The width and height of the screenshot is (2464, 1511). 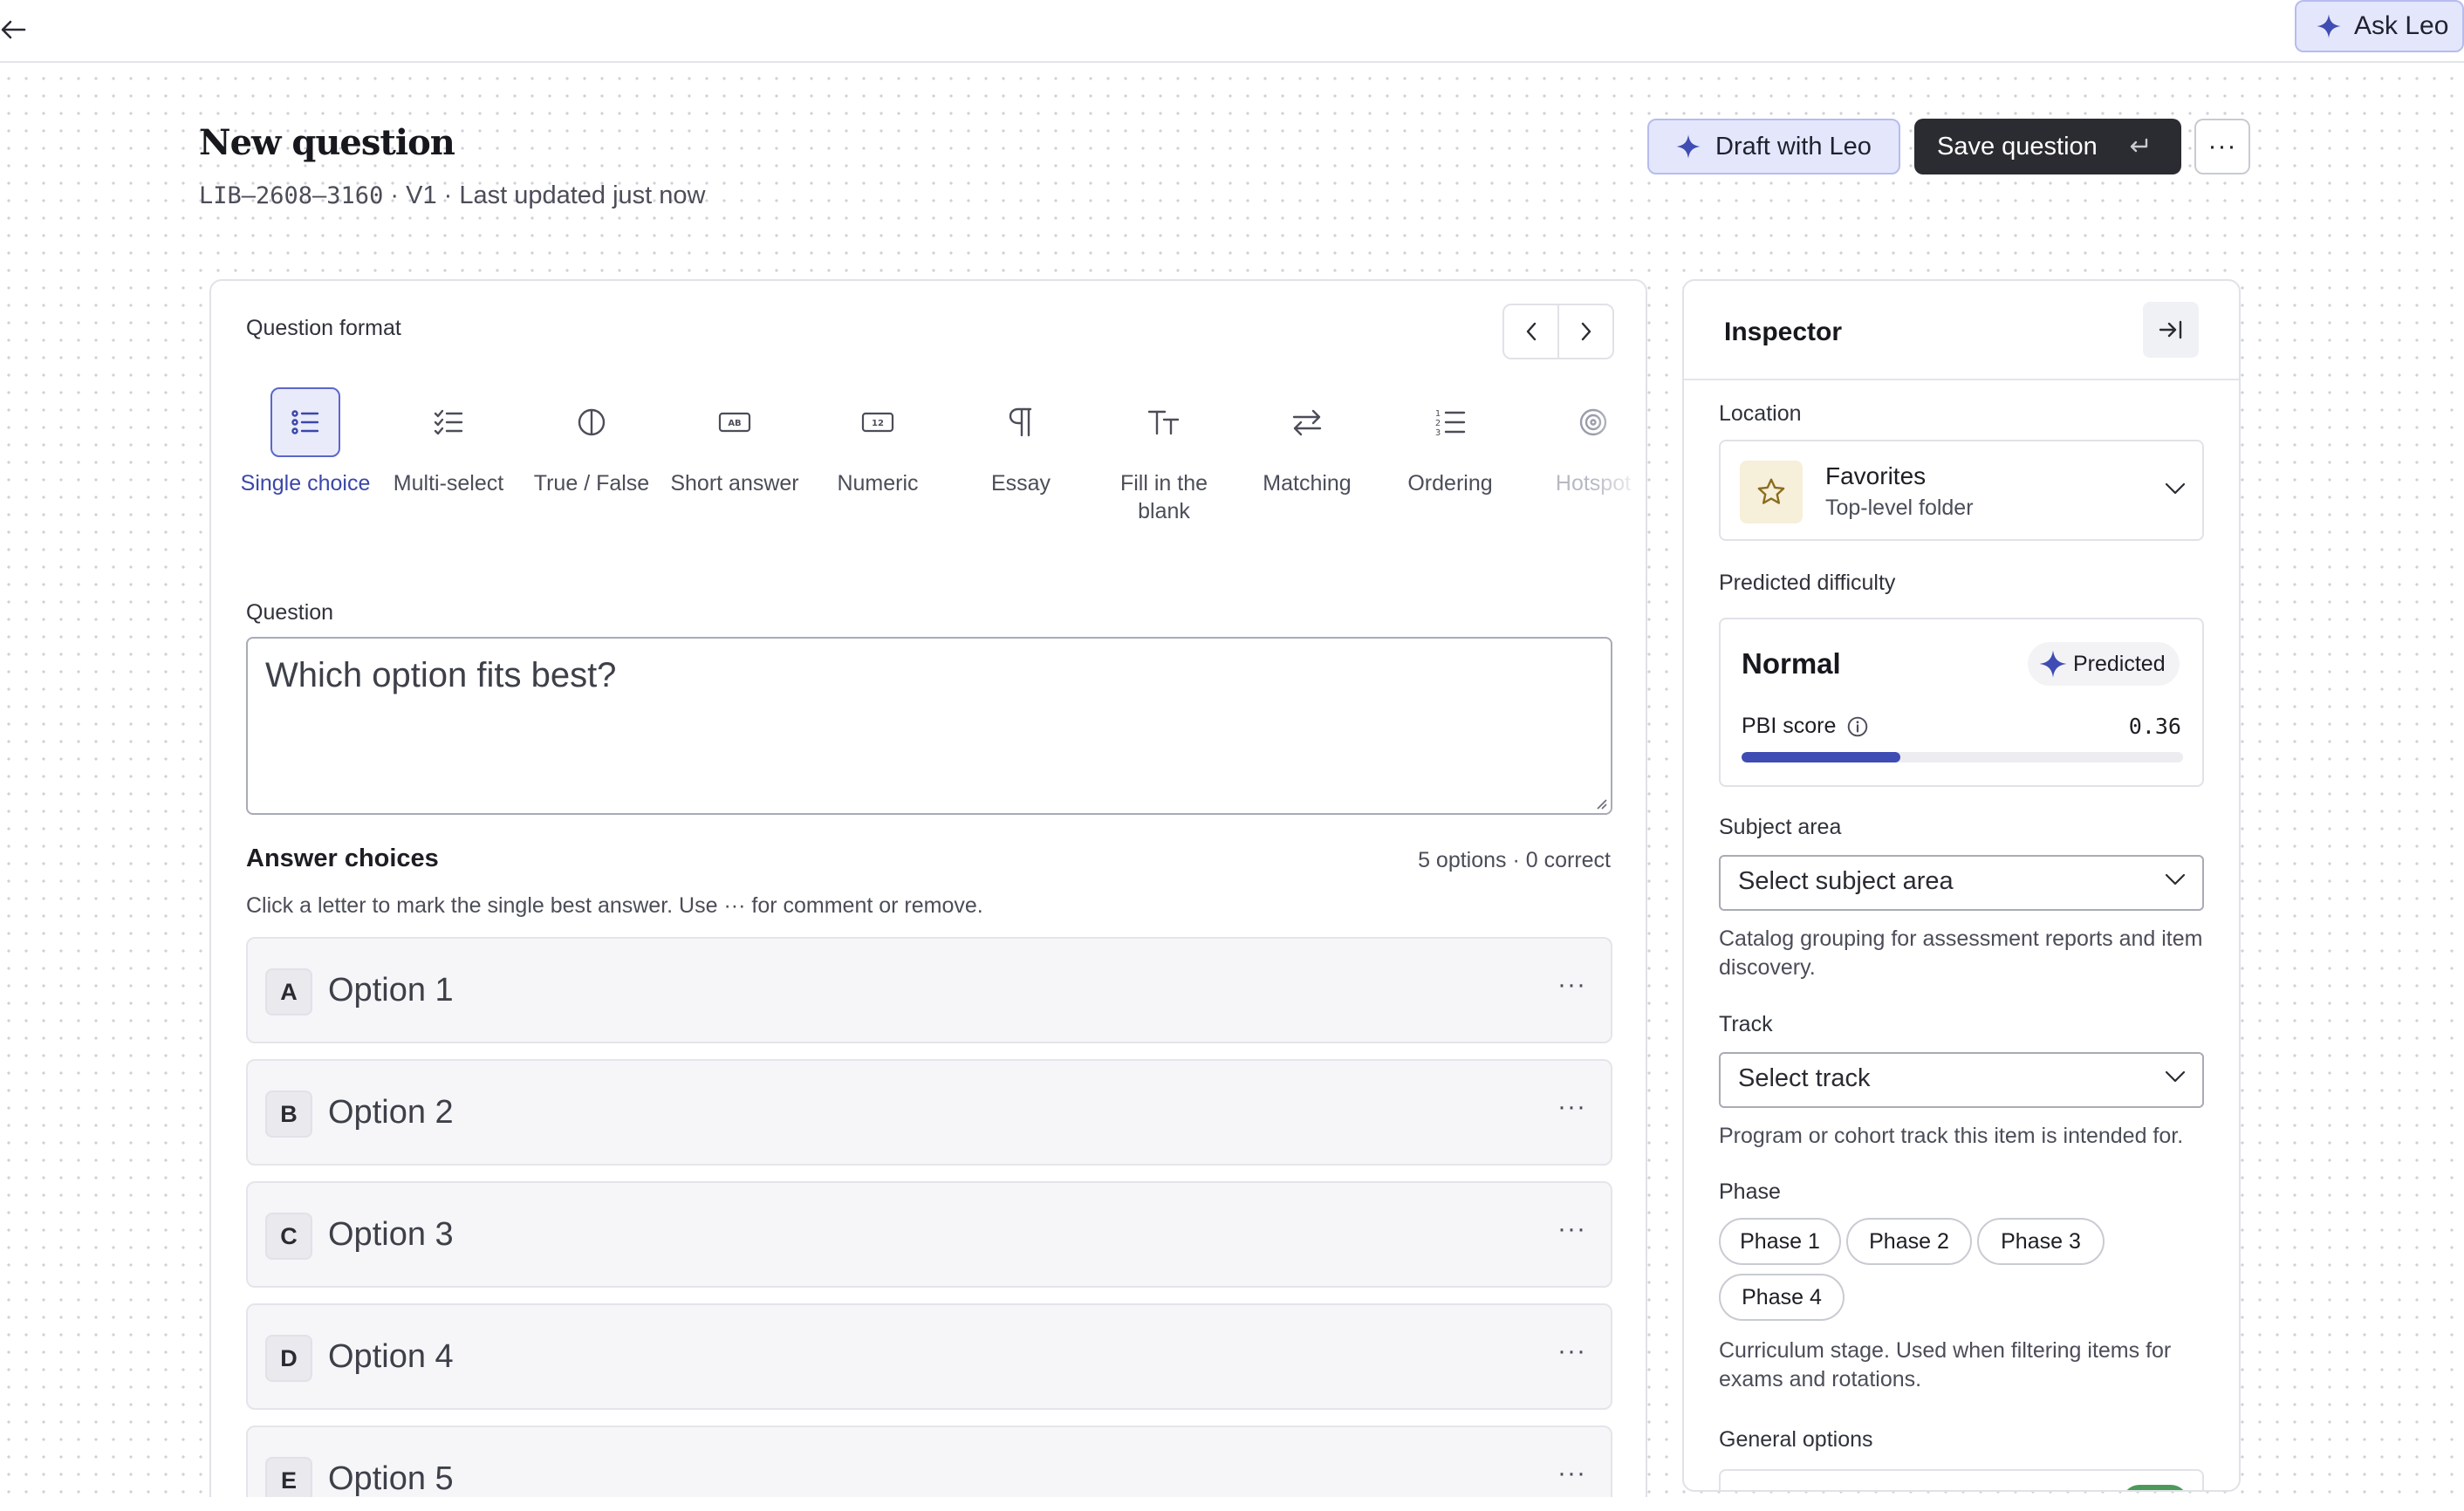 I want to click on difficulty-label: Predicted difficulty, so click(x=1807, y=583).